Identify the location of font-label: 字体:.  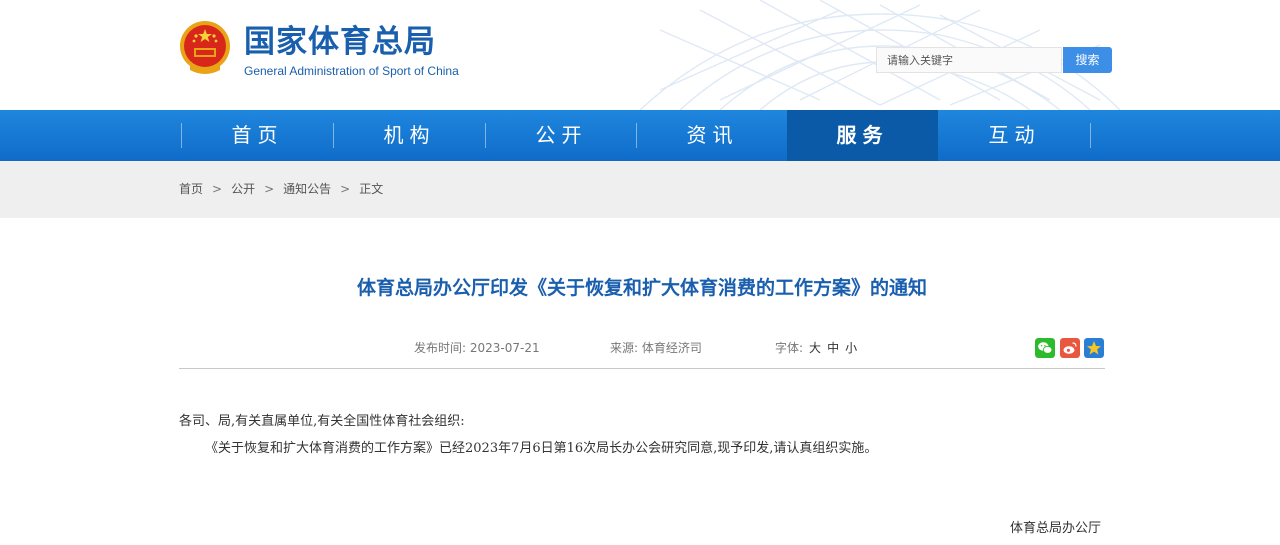
(789, 348).